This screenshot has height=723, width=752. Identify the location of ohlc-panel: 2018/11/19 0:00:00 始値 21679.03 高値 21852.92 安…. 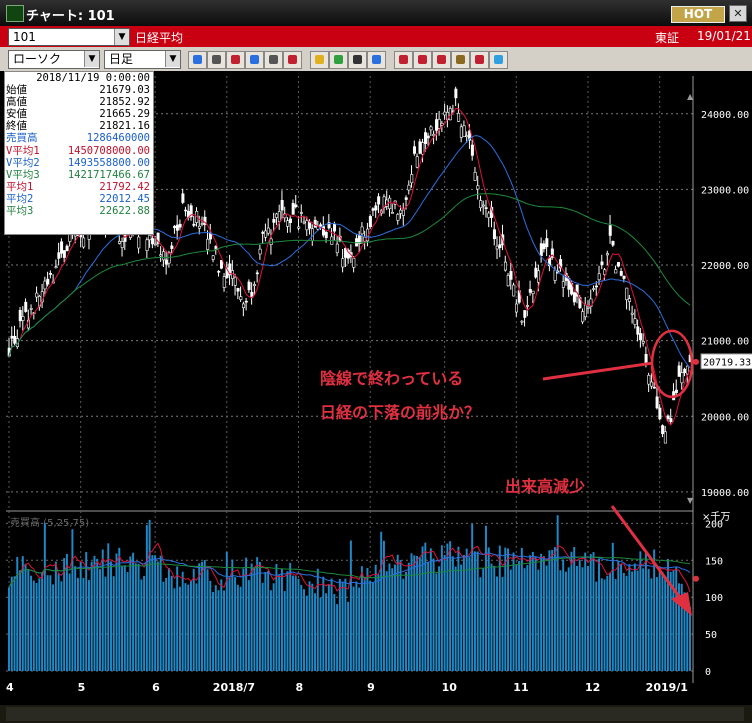
(79, 153).